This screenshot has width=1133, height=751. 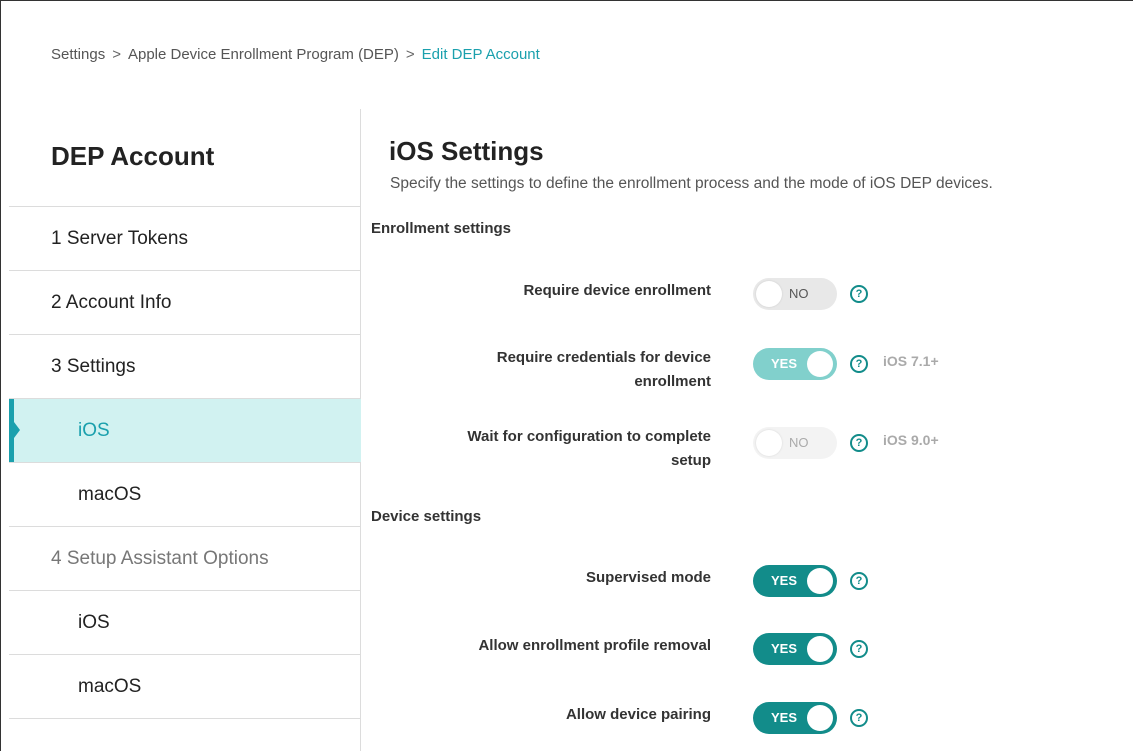 What do you see at coordinates (133, 156) in the screenshot?
I see `sidebar-title: DEP Account` at bounding box center [133, 156].